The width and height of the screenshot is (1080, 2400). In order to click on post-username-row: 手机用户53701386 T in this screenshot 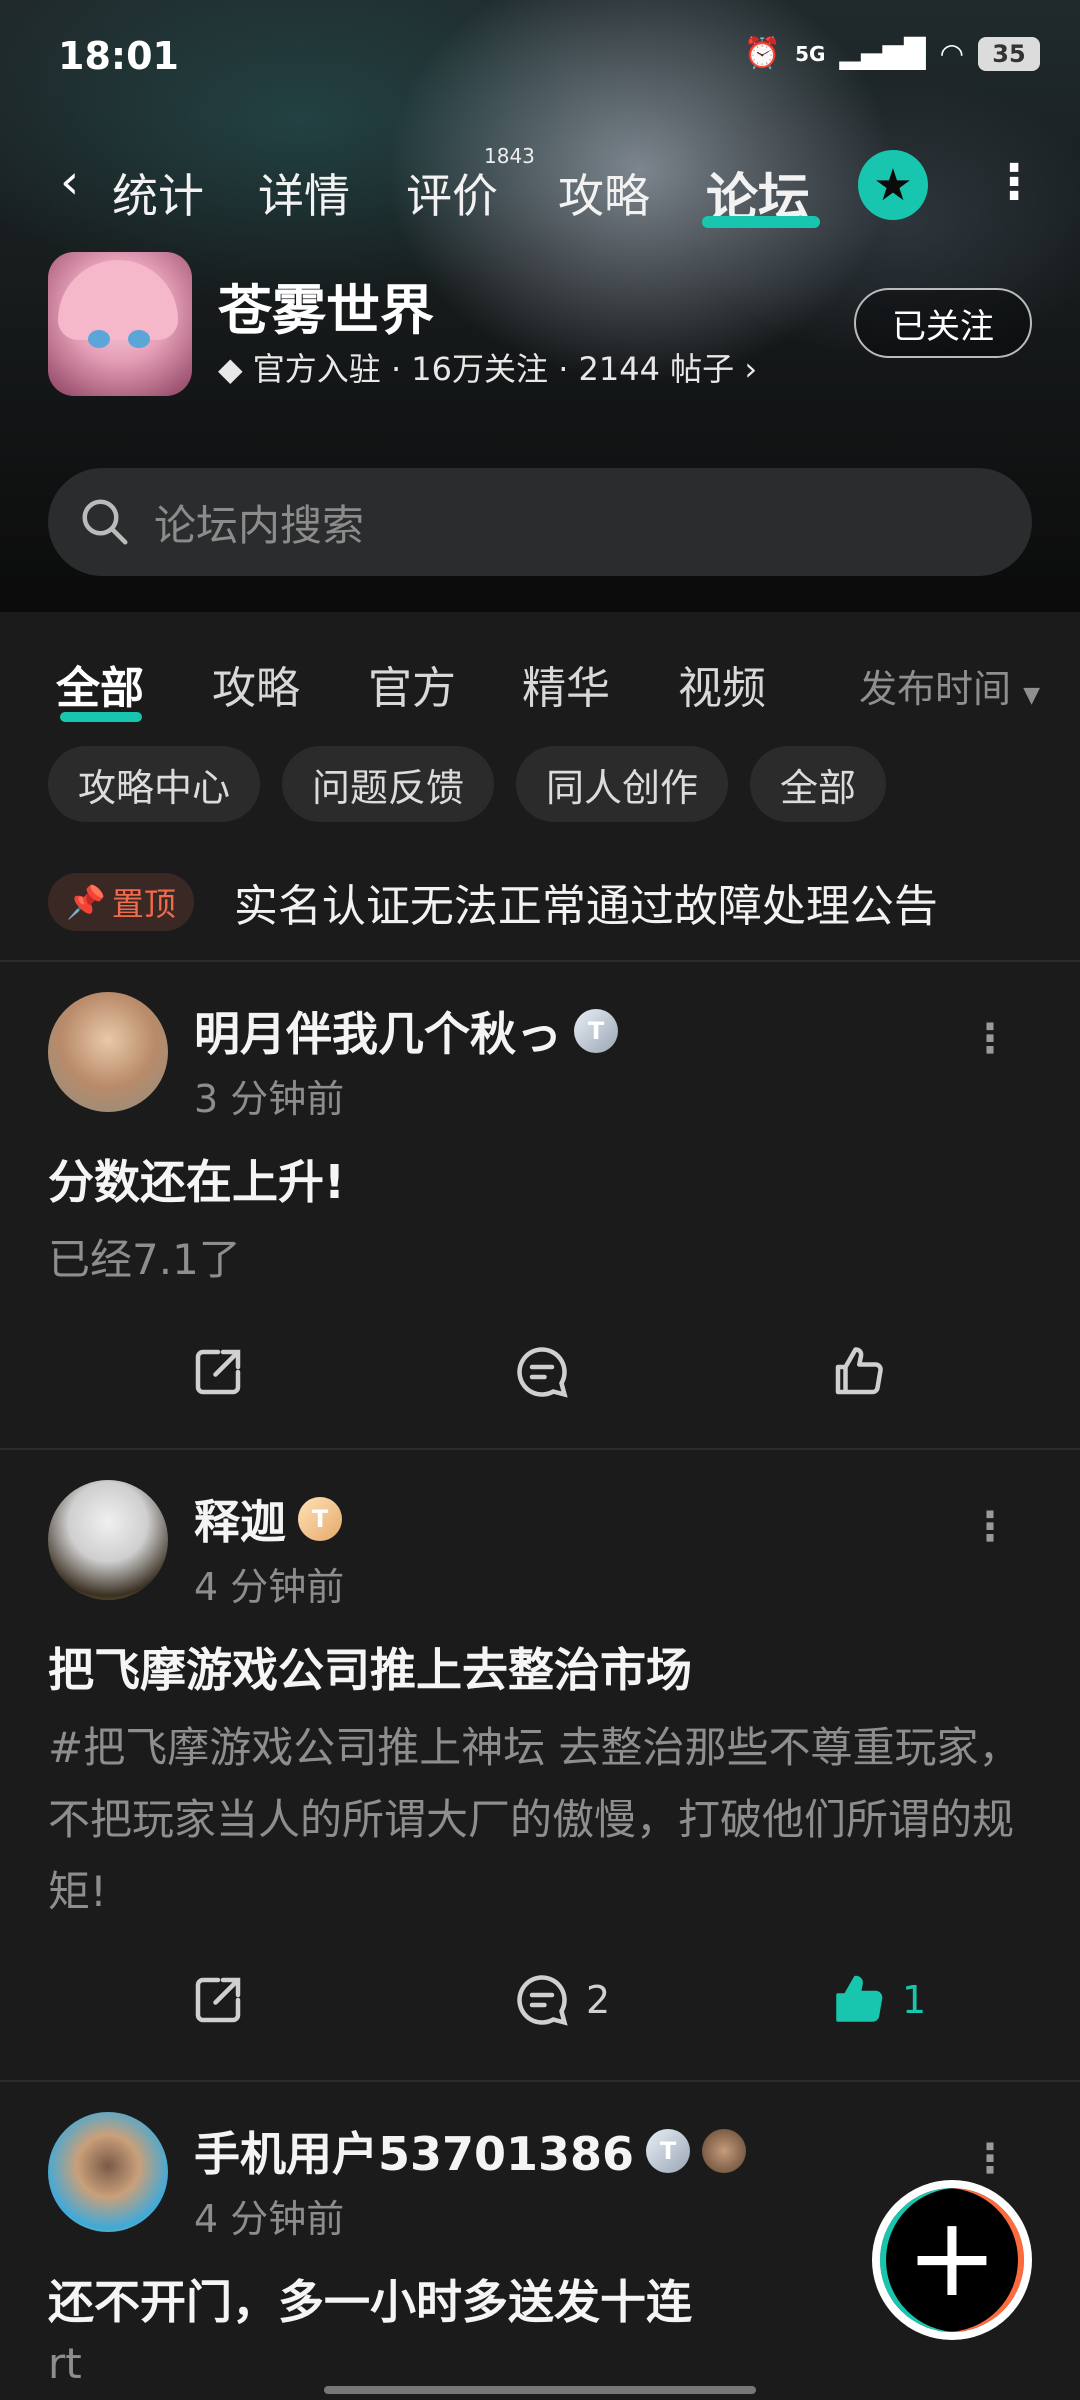, I will do `click(470, 2151)`.